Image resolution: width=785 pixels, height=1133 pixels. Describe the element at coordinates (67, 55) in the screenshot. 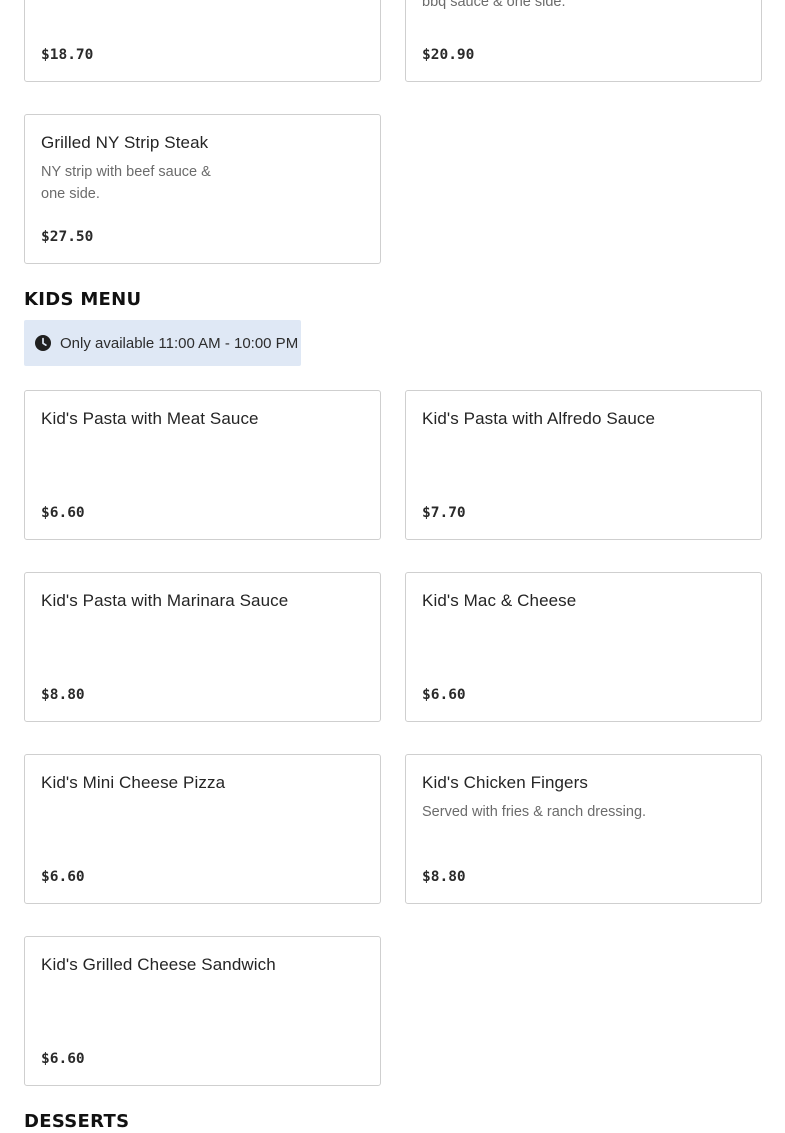

I see `menu-item-price: $18.70` at that location.